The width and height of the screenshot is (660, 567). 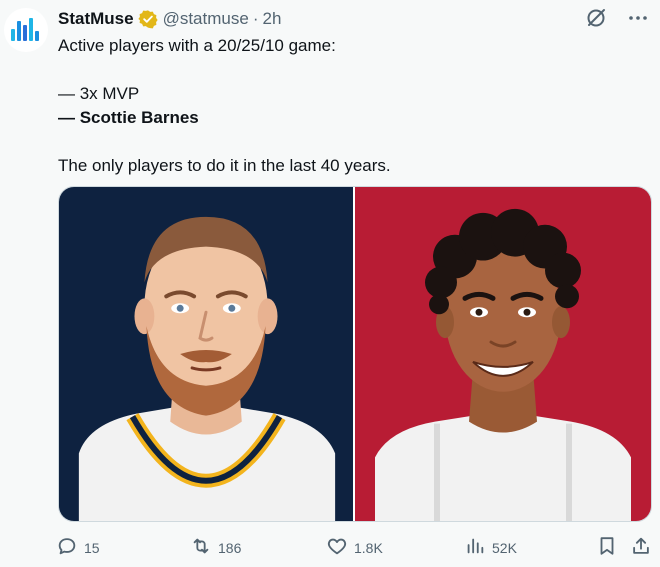 What do you see at coordinates (230, 548) in the screenshot?
I see `repost-count: 186` at bounding box center [230, 548].